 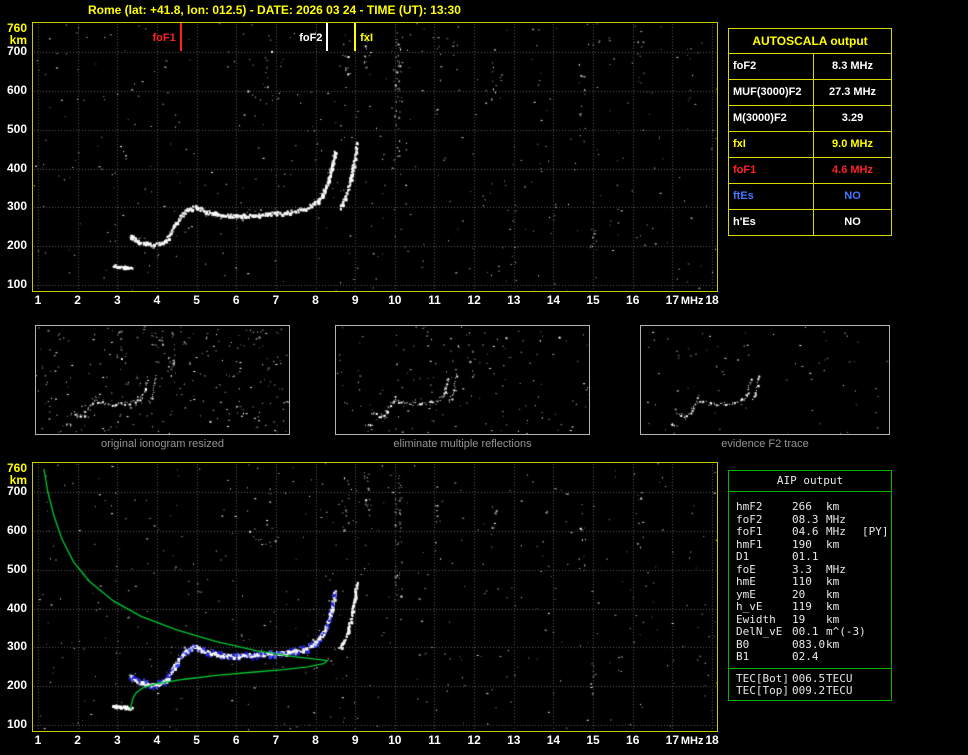 I want to click on autoscala-row-fxI: fxI 9.0 MHz, so click(x=810, y=145).